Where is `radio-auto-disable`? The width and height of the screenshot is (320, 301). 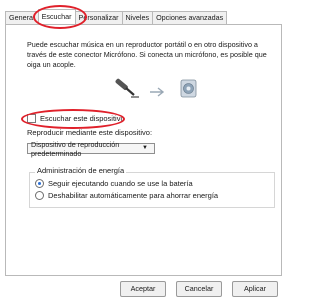 radio-auto-disable is located at coordinates (39, 195).